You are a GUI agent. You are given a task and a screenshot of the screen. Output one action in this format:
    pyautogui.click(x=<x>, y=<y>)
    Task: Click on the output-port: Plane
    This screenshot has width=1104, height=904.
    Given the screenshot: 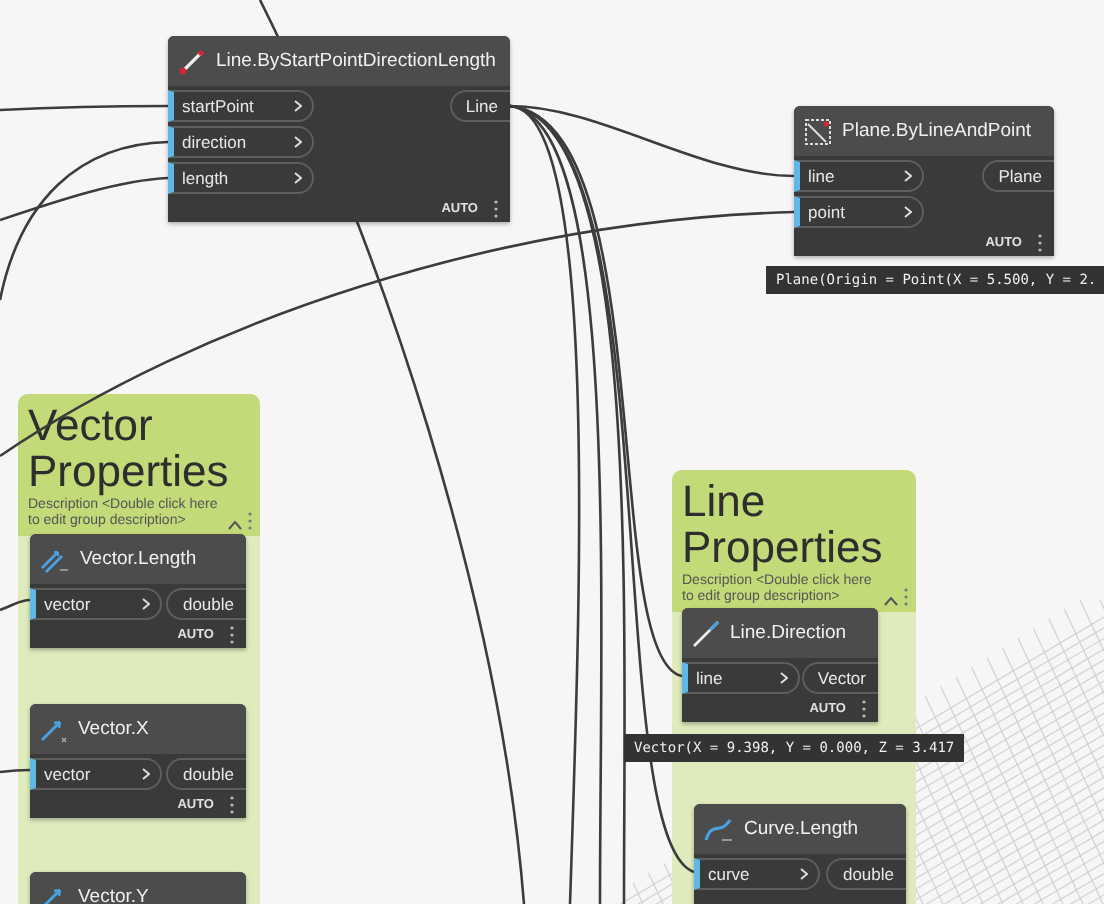 What is the action you would take?
    pyautogui.click(x=1018, y=176)
    